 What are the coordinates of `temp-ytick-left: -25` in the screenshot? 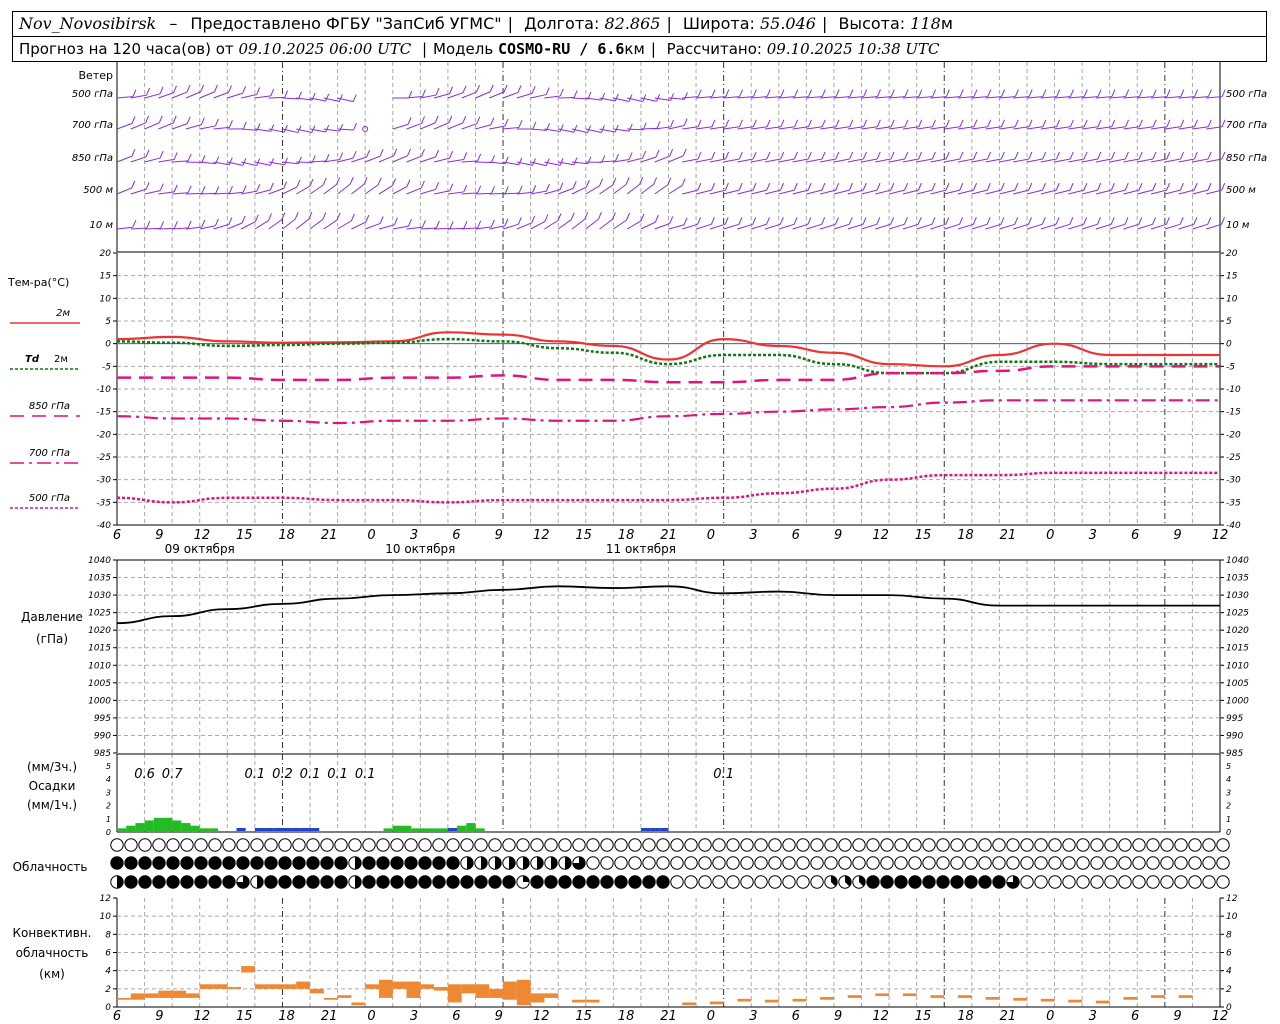 It's located at (103, 458).